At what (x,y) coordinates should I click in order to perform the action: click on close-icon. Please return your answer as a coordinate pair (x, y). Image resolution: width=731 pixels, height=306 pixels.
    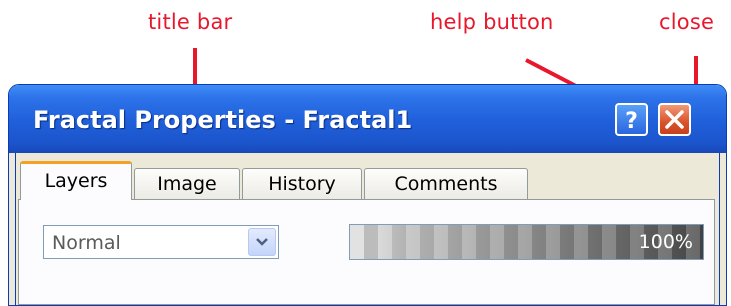
    Looking at the image, I should click on (674, 119).